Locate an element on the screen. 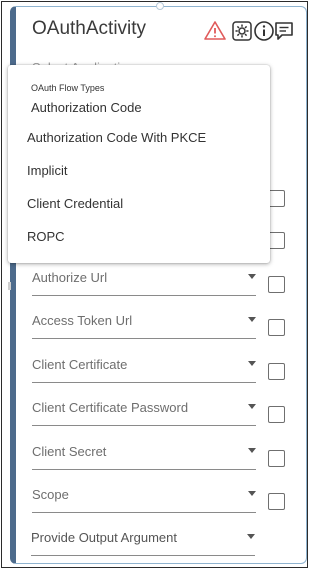 Image resolution: width=320 pixels, height=571 pixels. oauth-flow-group-label: OAuth Flow Types is located at coordinates (68, 88).